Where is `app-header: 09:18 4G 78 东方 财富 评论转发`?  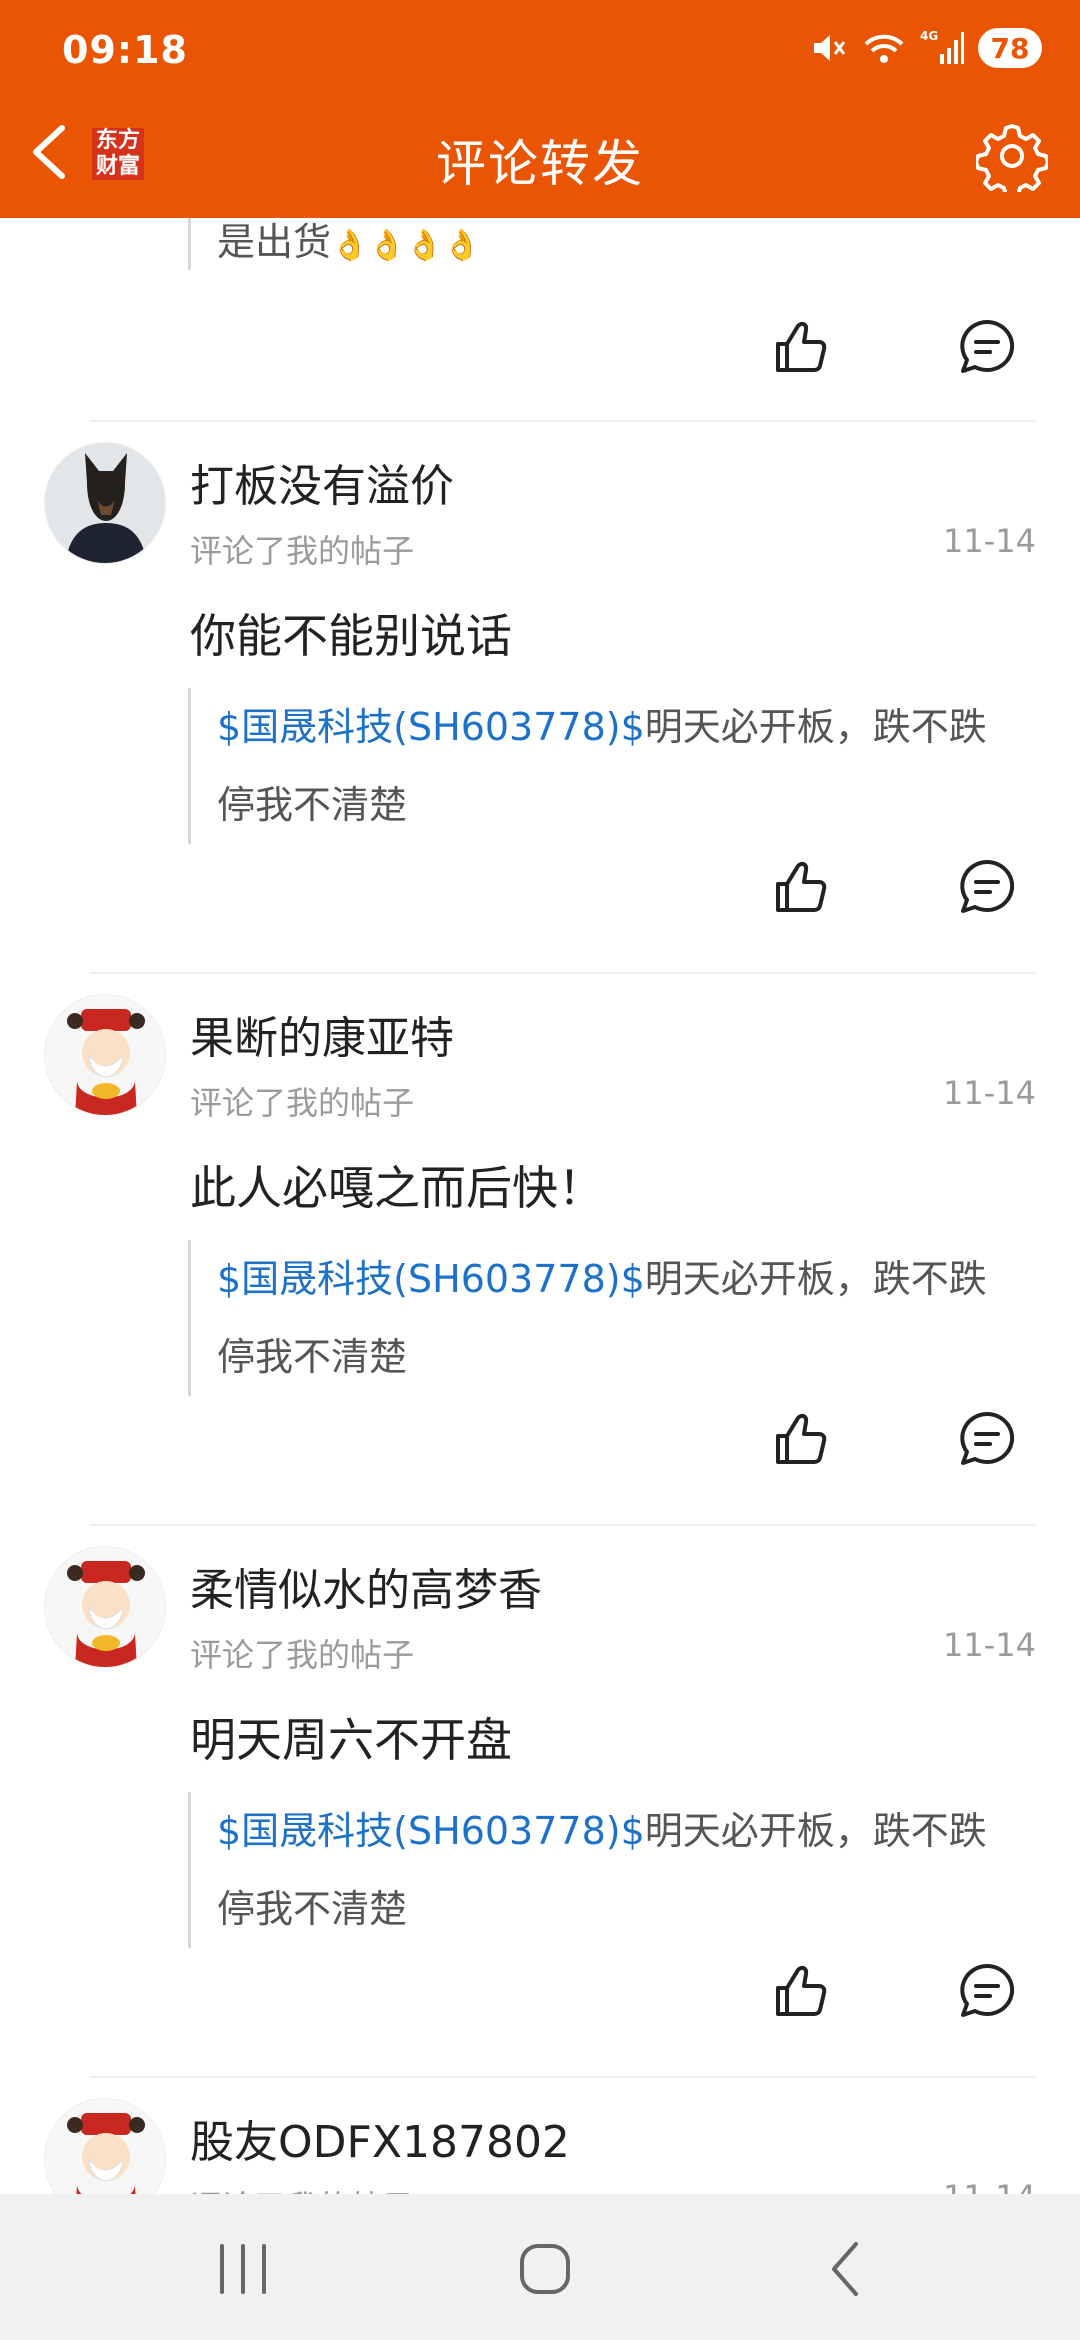
app-header: 09:18 4G 78 东方 财富 评论转发 is located at coordinates (540, 109).